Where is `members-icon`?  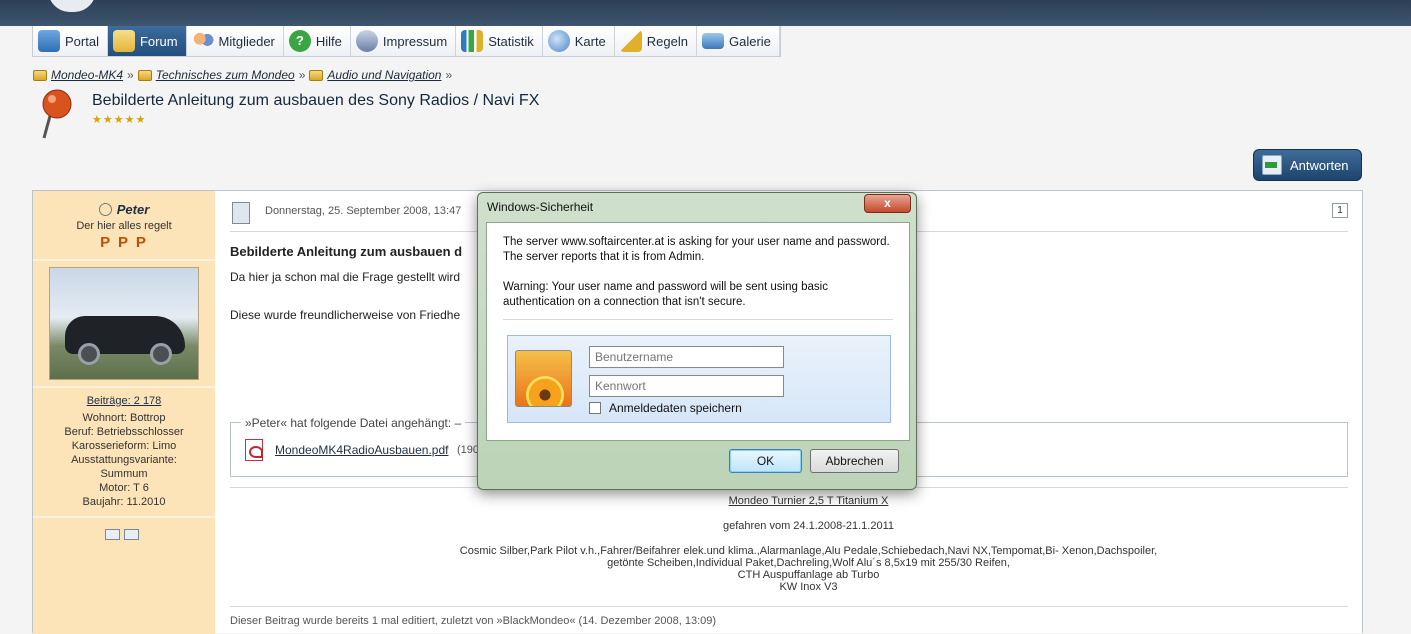
members-icon is located at coordinates (202, 41).